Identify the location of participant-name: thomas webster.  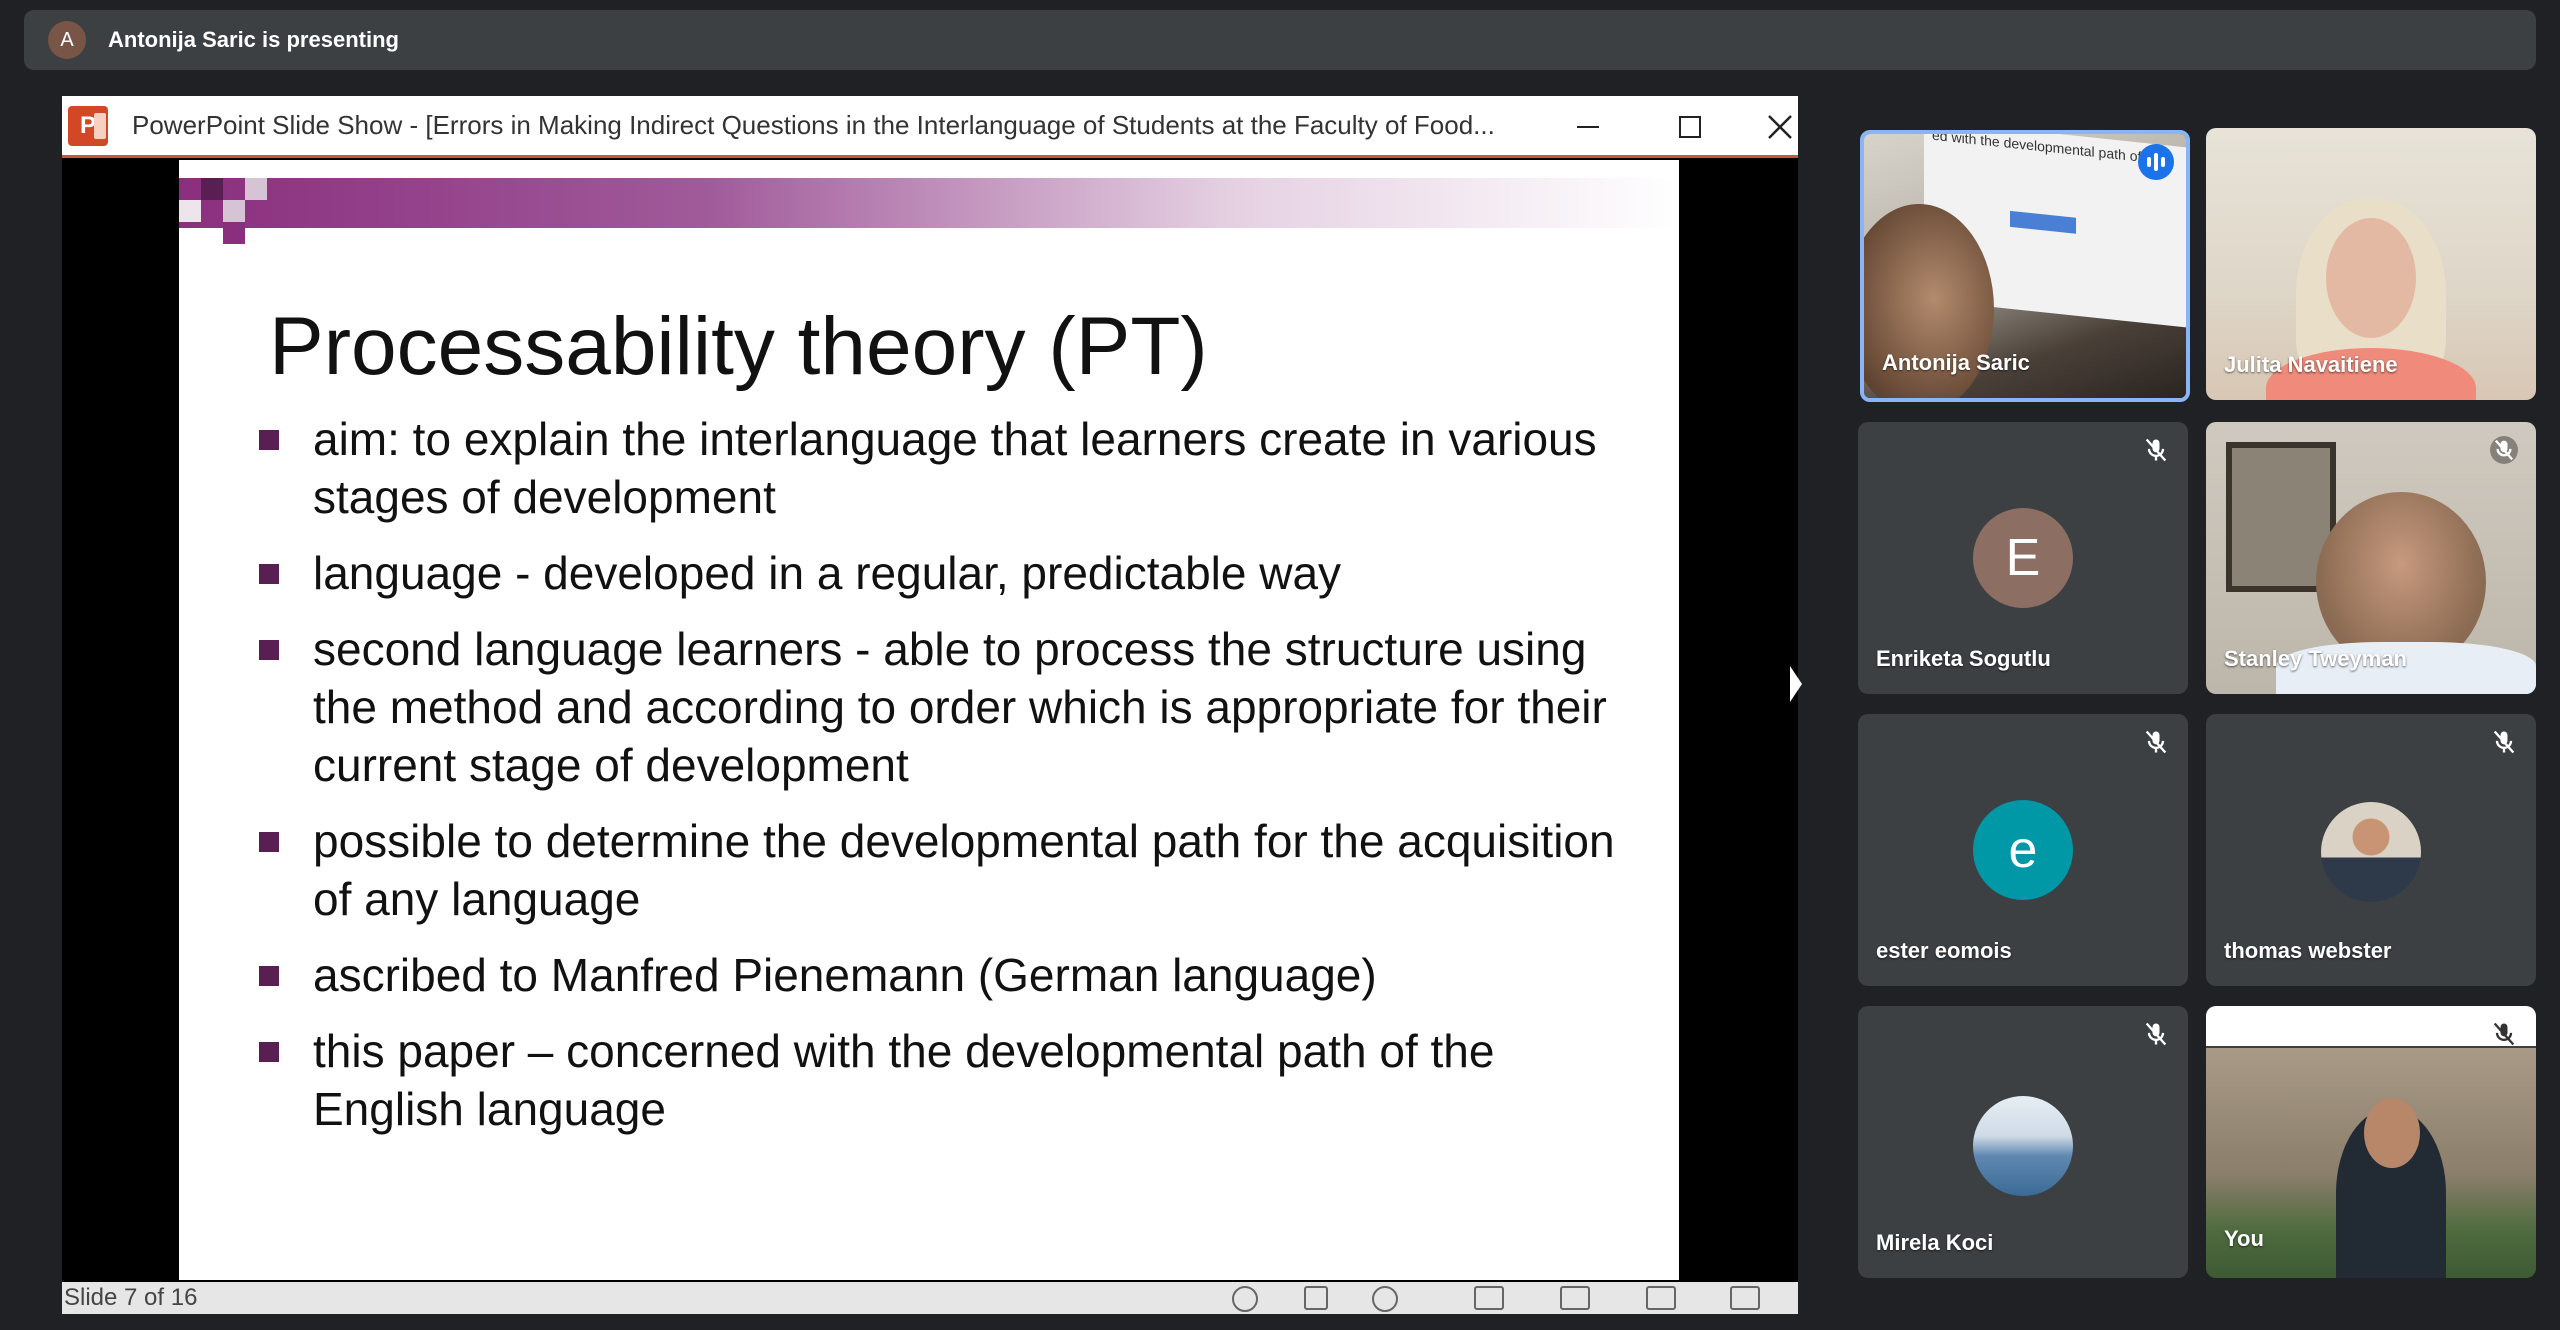
(2308, 950).